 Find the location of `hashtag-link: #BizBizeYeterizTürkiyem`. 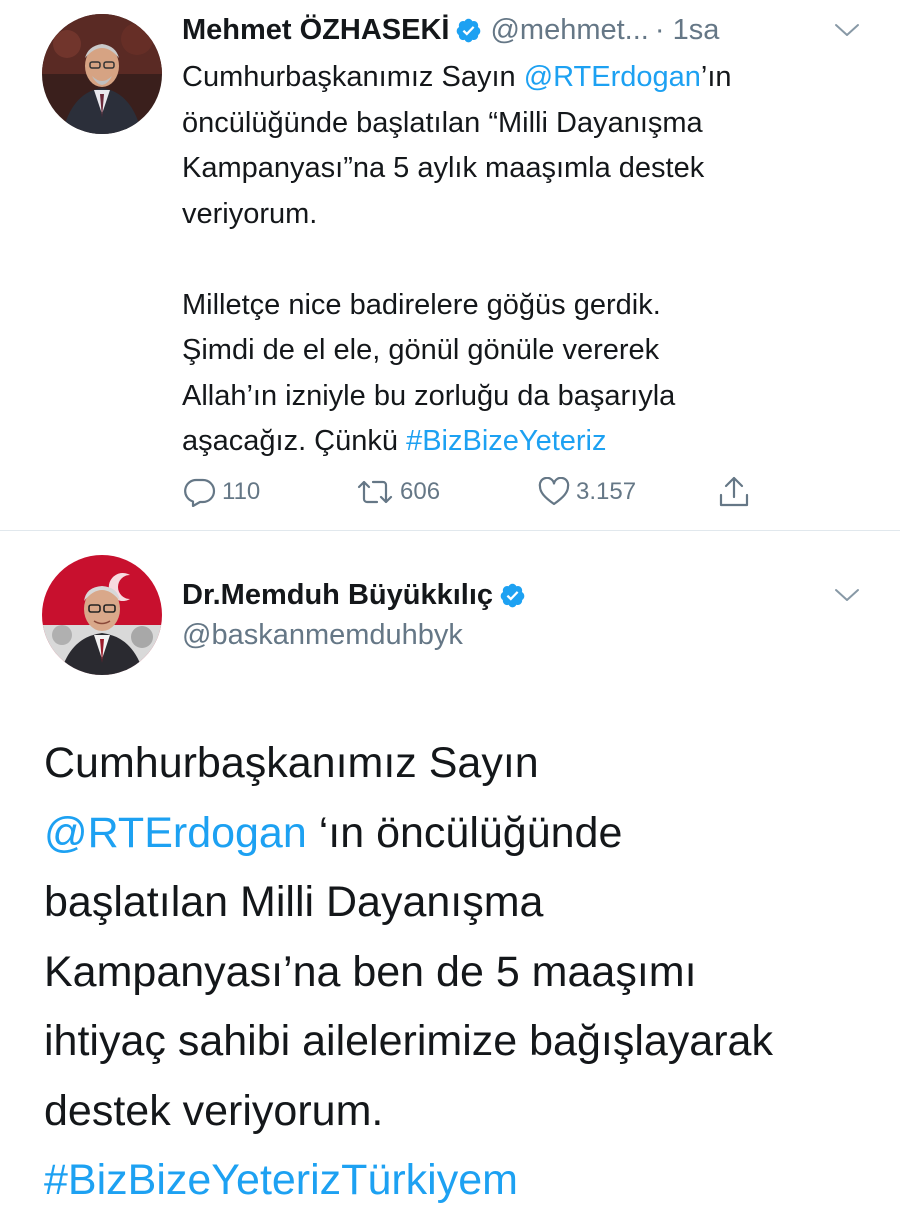

hashtag-link: #BizBizeYeterizTürkiyem is located at coordinates (281, 1180).